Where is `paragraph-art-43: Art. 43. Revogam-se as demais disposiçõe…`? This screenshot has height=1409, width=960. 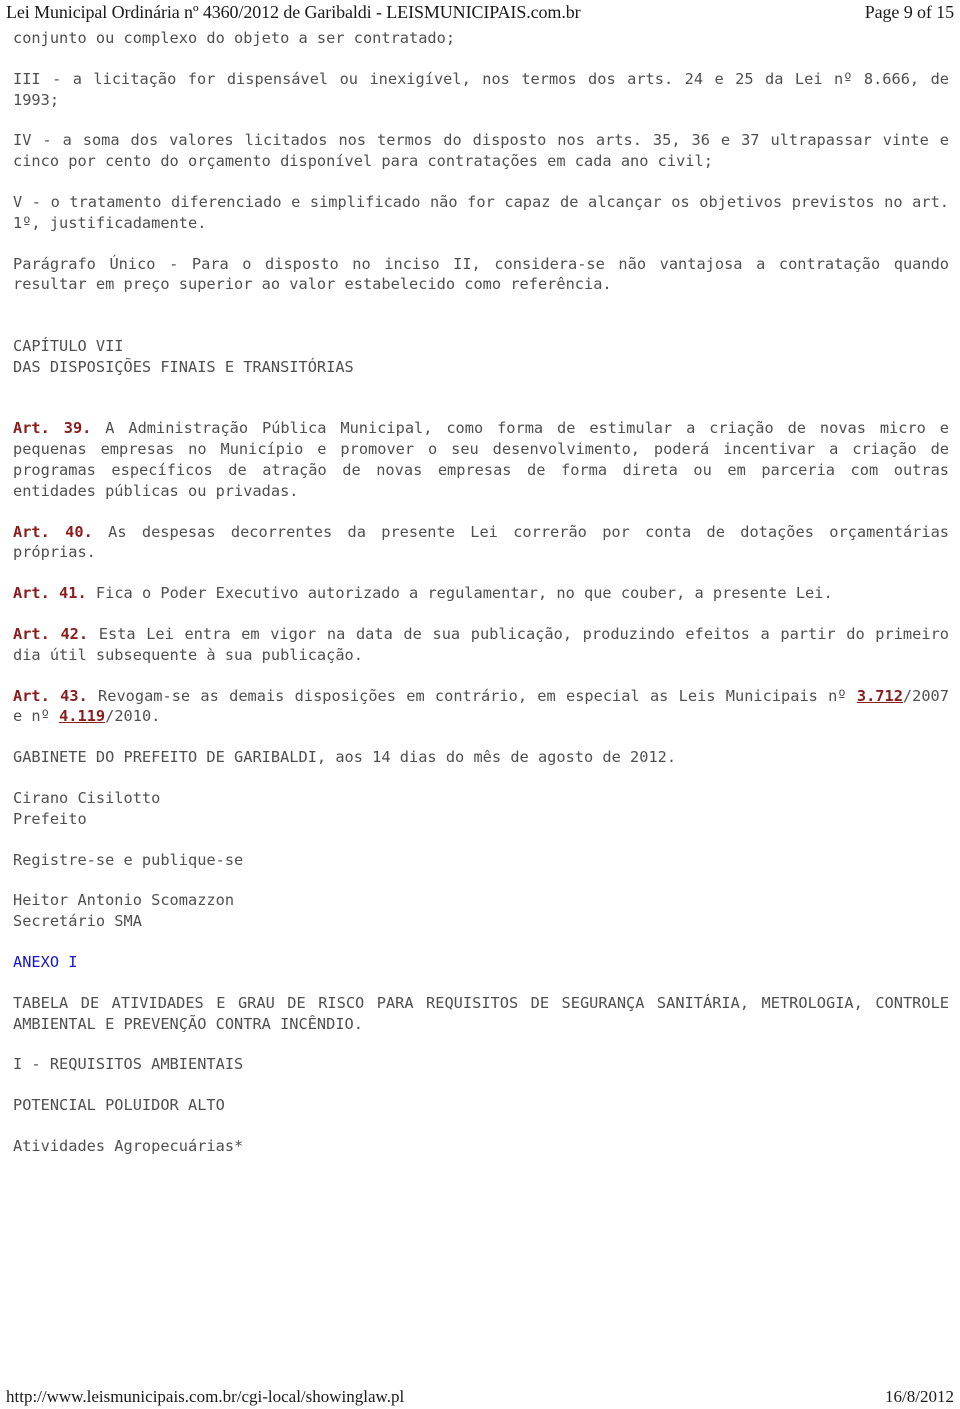 paragraph-art-43: Art. 43. Revogam-se as demais disposiçõe… is located at coordinates (481, 707).